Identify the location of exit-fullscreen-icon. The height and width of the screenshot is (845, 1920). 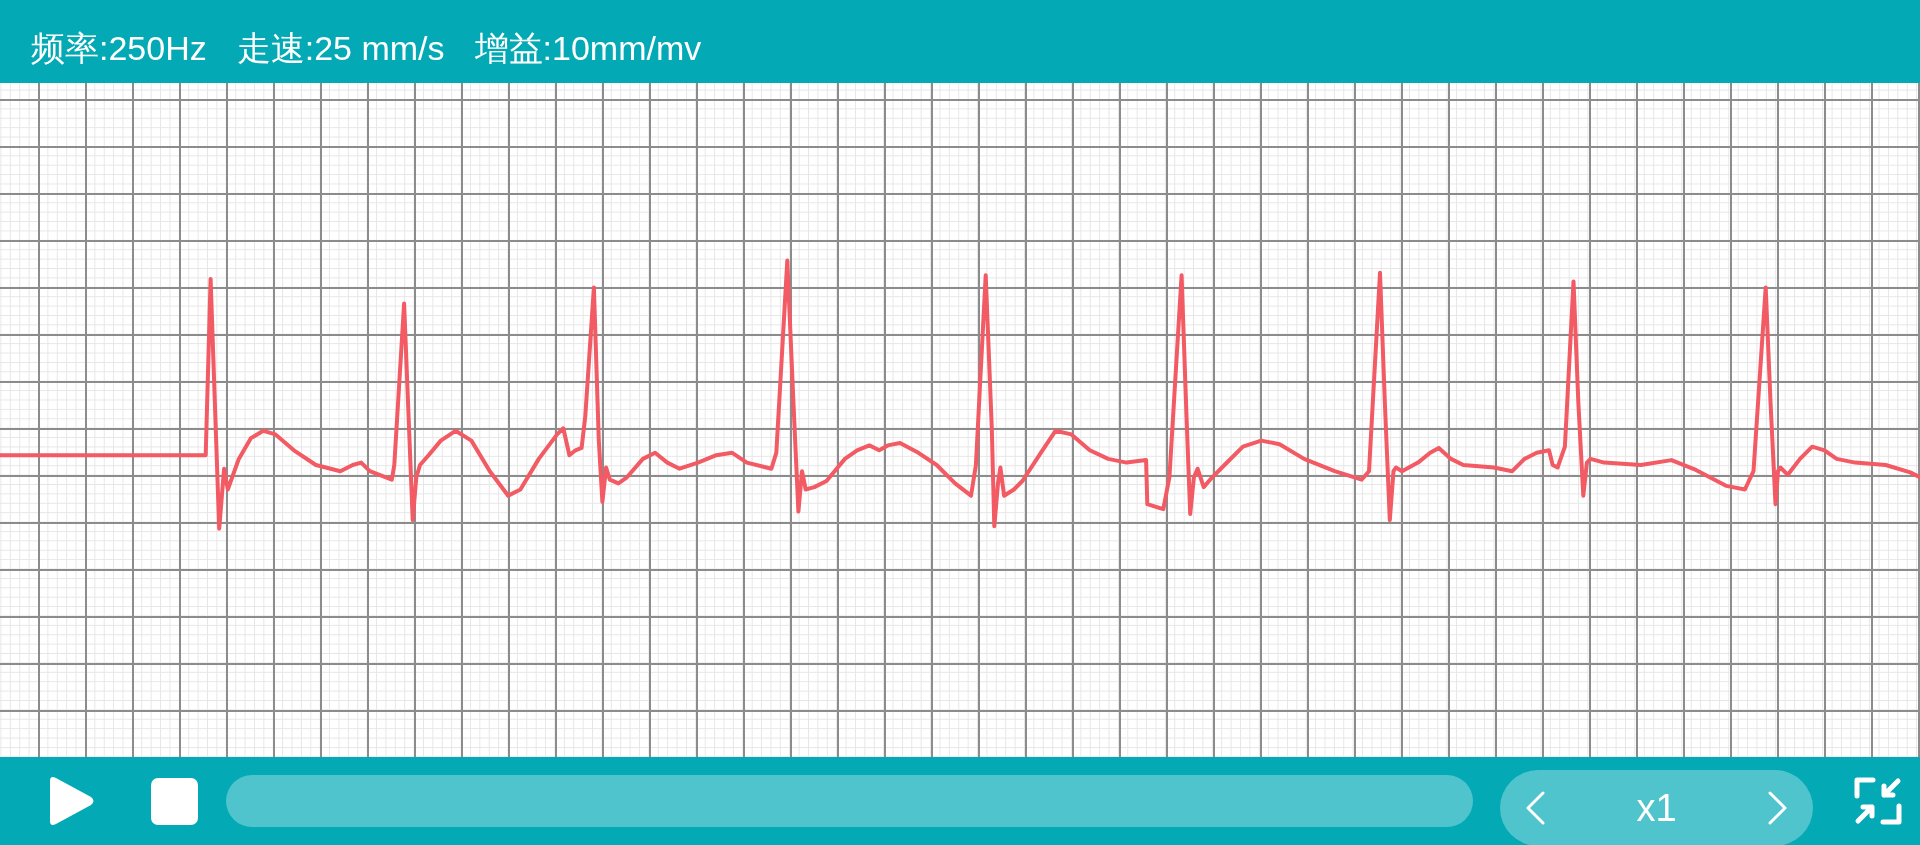
(1878, 801).